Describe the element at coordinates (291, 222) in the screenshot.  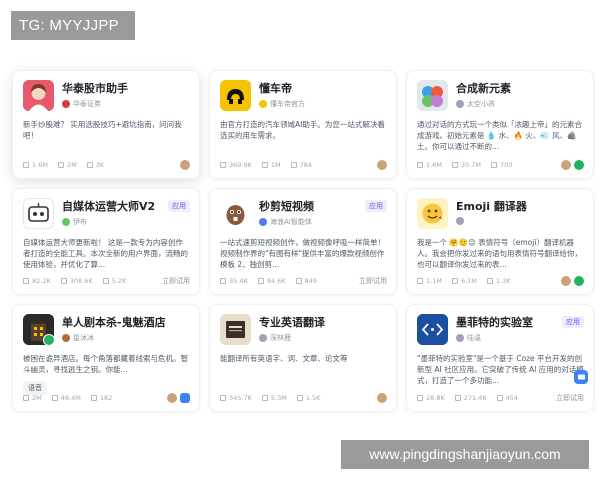
I see `card-author: 海浪AI智能体` at that location.